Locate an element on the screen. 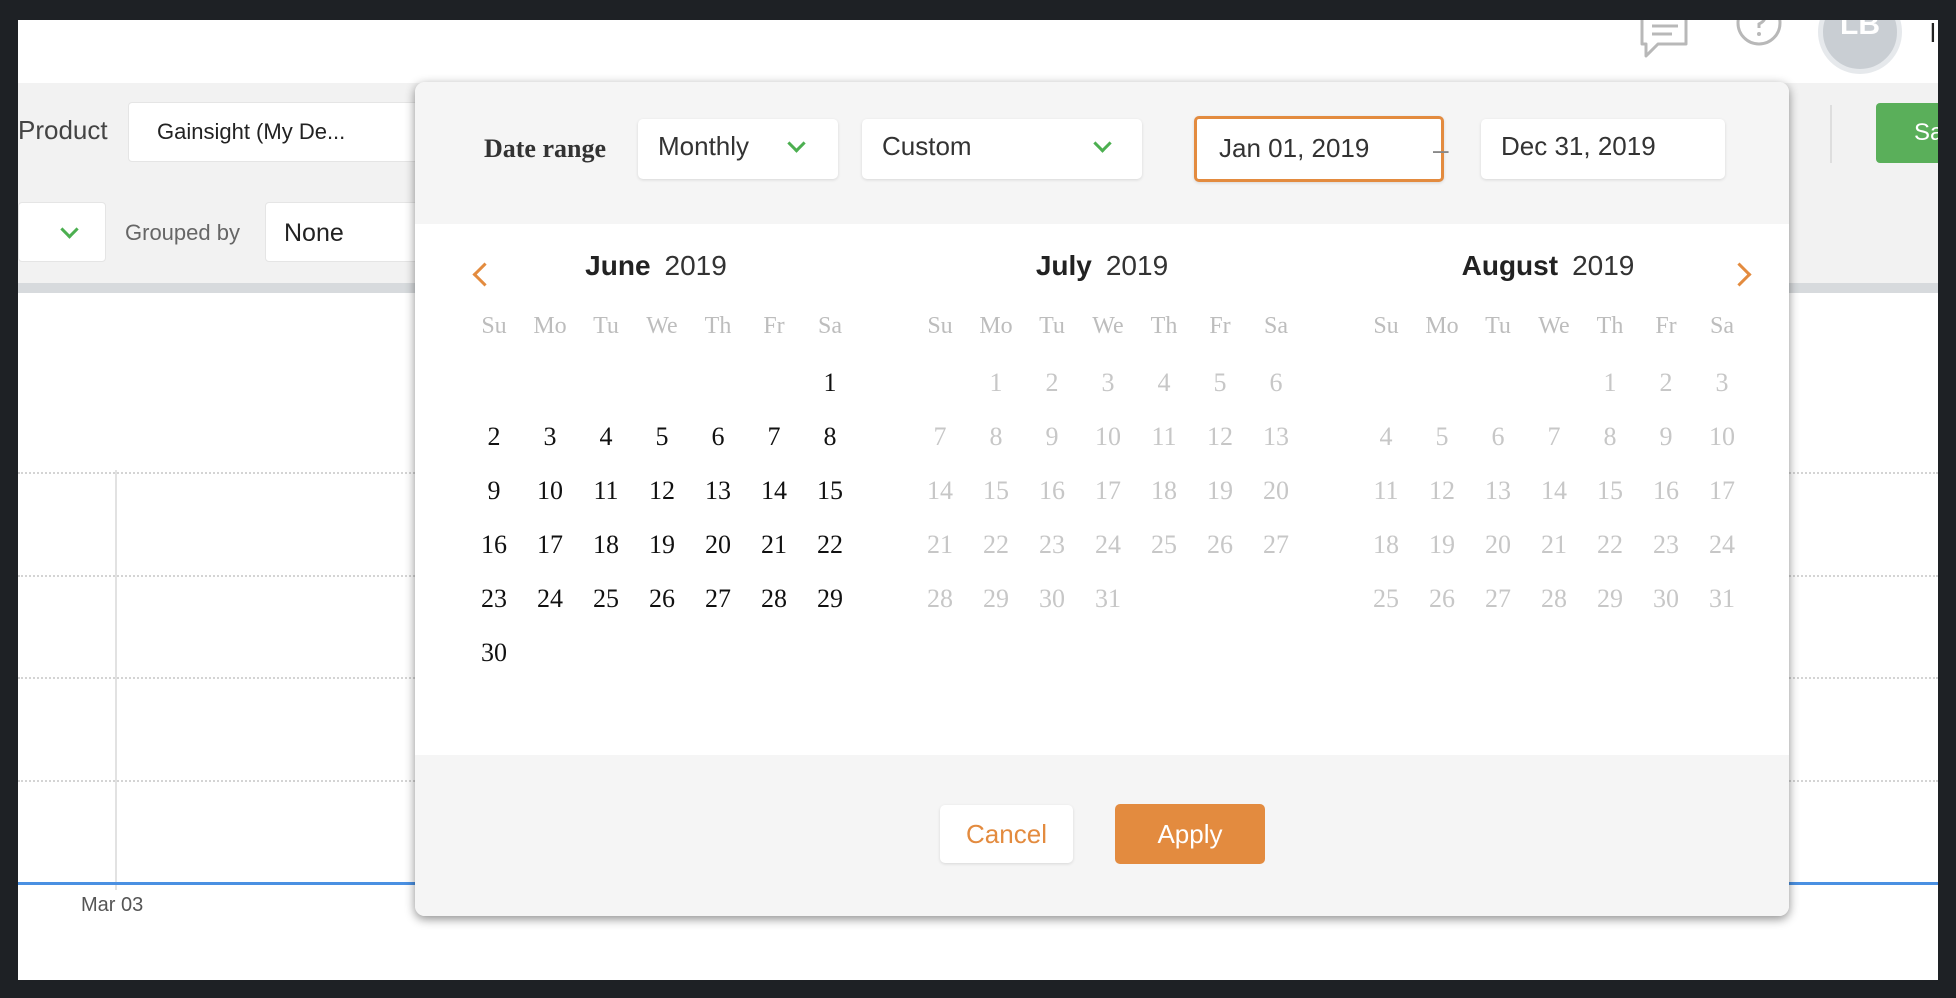  save-button: Sav is located at coordinates (1907, 133).